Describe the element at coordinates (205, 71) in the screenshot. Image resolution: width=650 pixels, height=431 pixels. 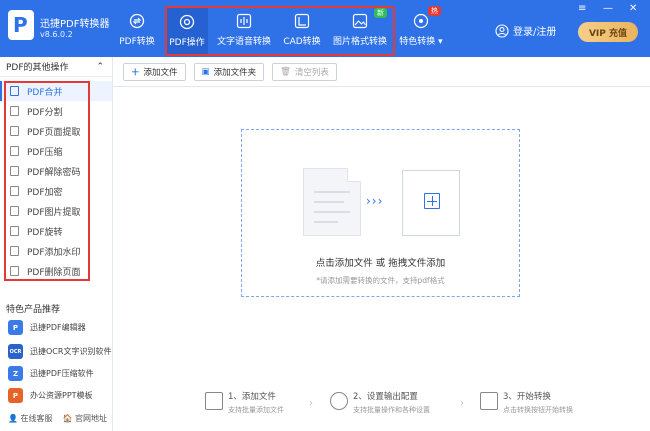
I see `folder-icon: ▣` at that location.